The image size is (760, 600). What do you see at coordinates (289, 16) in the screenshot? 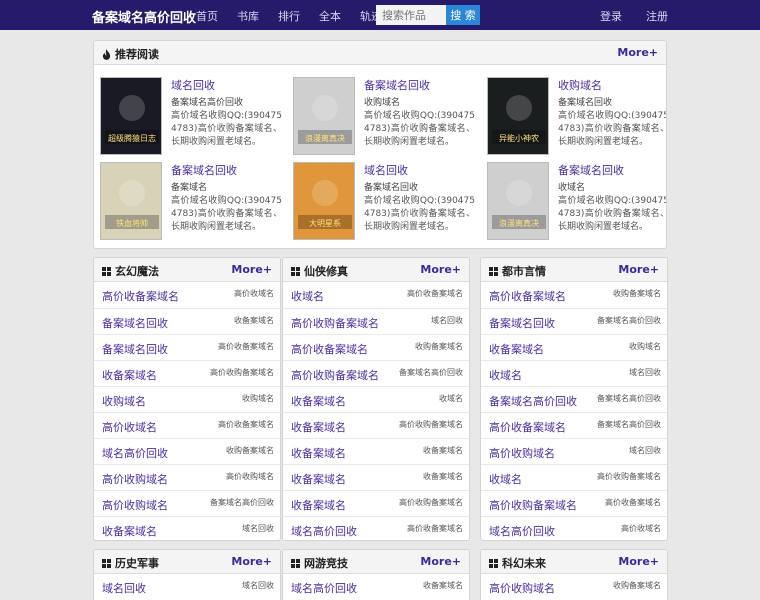
I see `nav-ranking: 排行` at bounding box center [289, 16].